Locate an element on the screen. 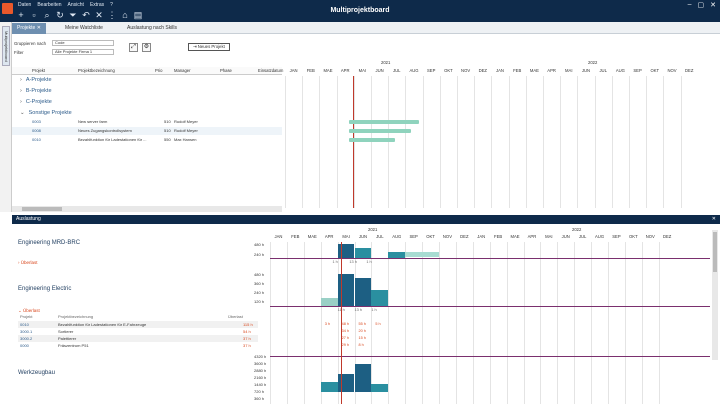 Image resolution: width=720 pixels, height=404 pixels. horizontal-scrollbar is located at coordinates (147, 209).